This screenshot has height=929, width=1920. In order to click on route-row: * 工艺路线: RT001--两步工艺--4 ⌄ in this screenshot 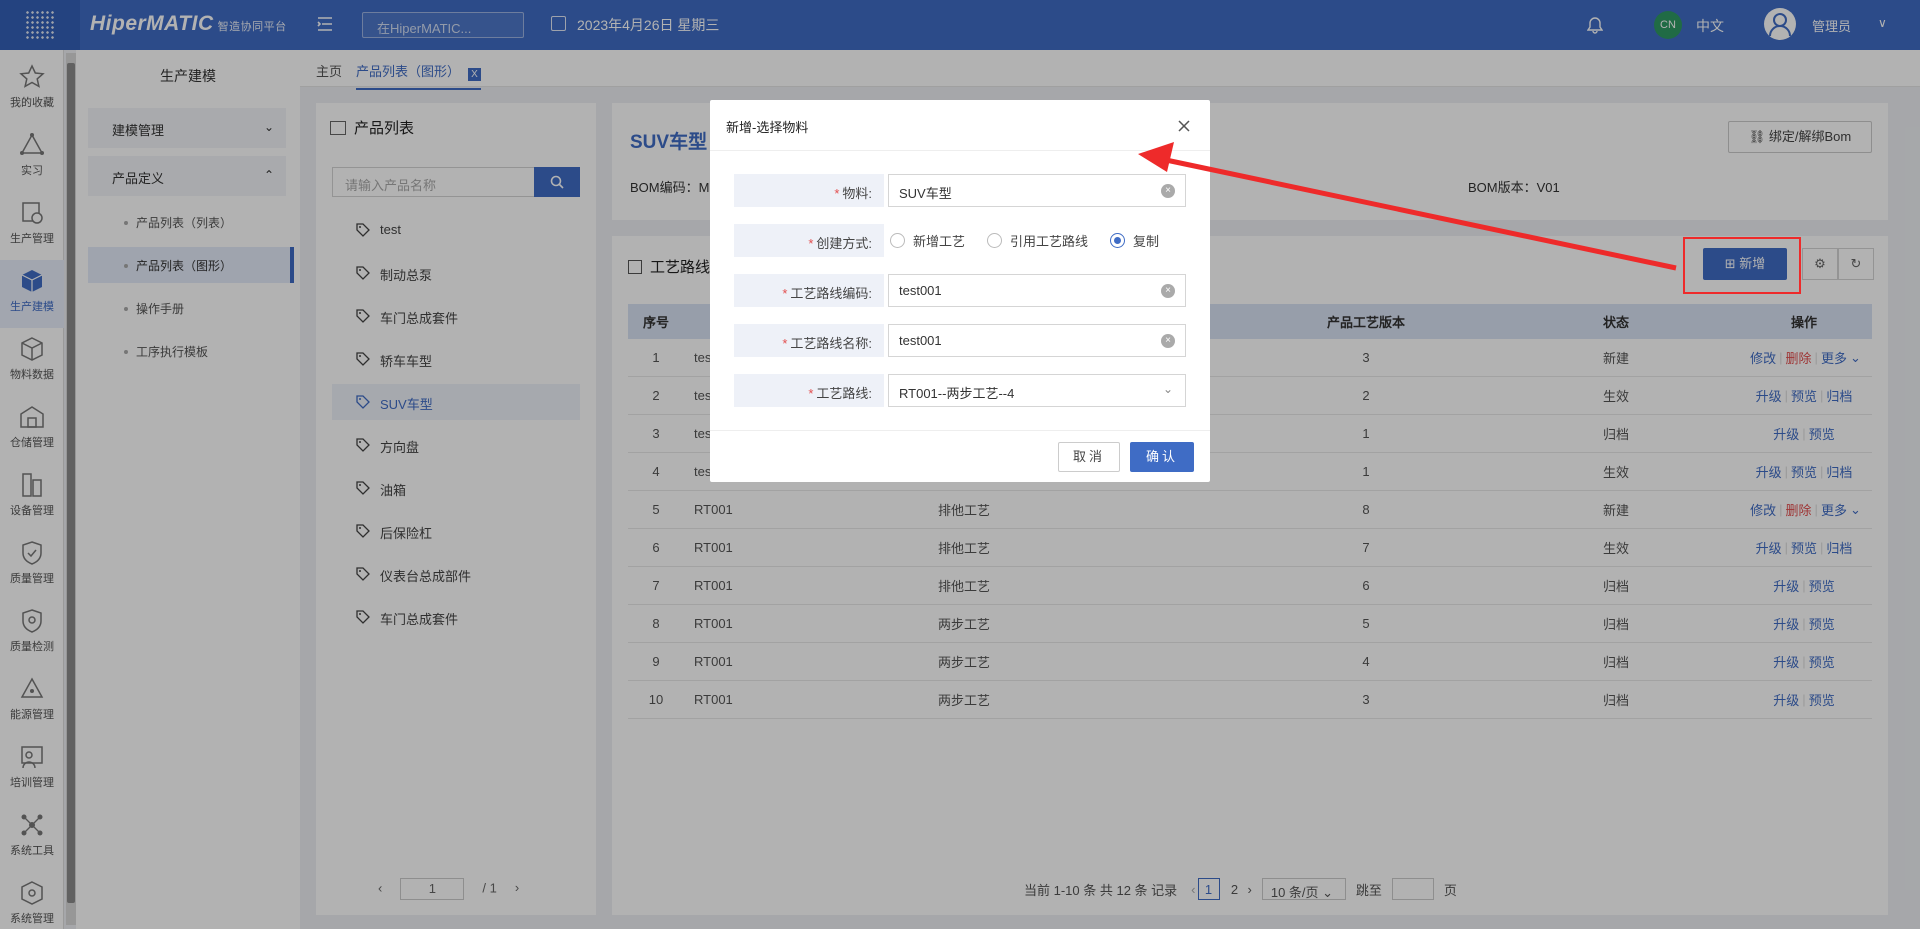, I will do `click(960, 390)`.